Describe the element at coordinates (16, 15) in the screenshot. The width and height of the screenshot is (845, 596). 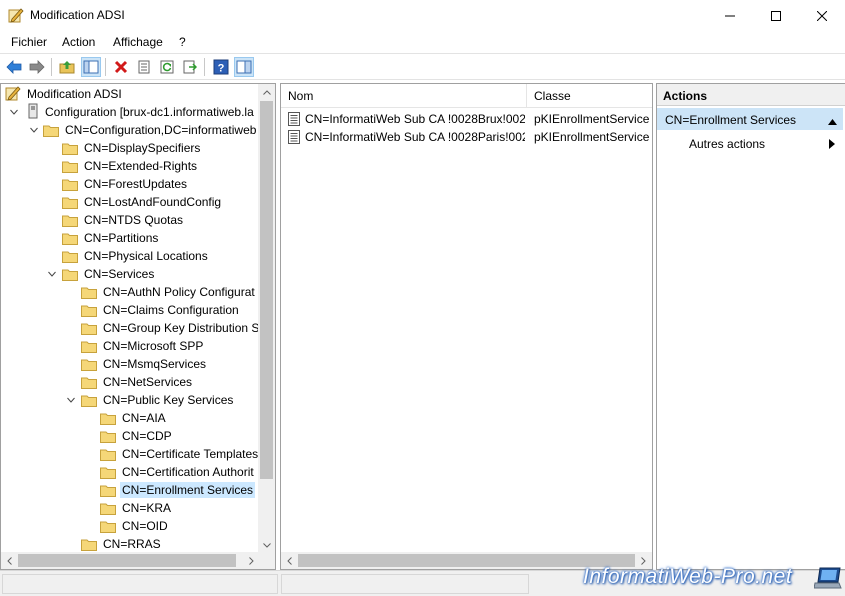
I see `adsi-edit-app-icon` at that location.